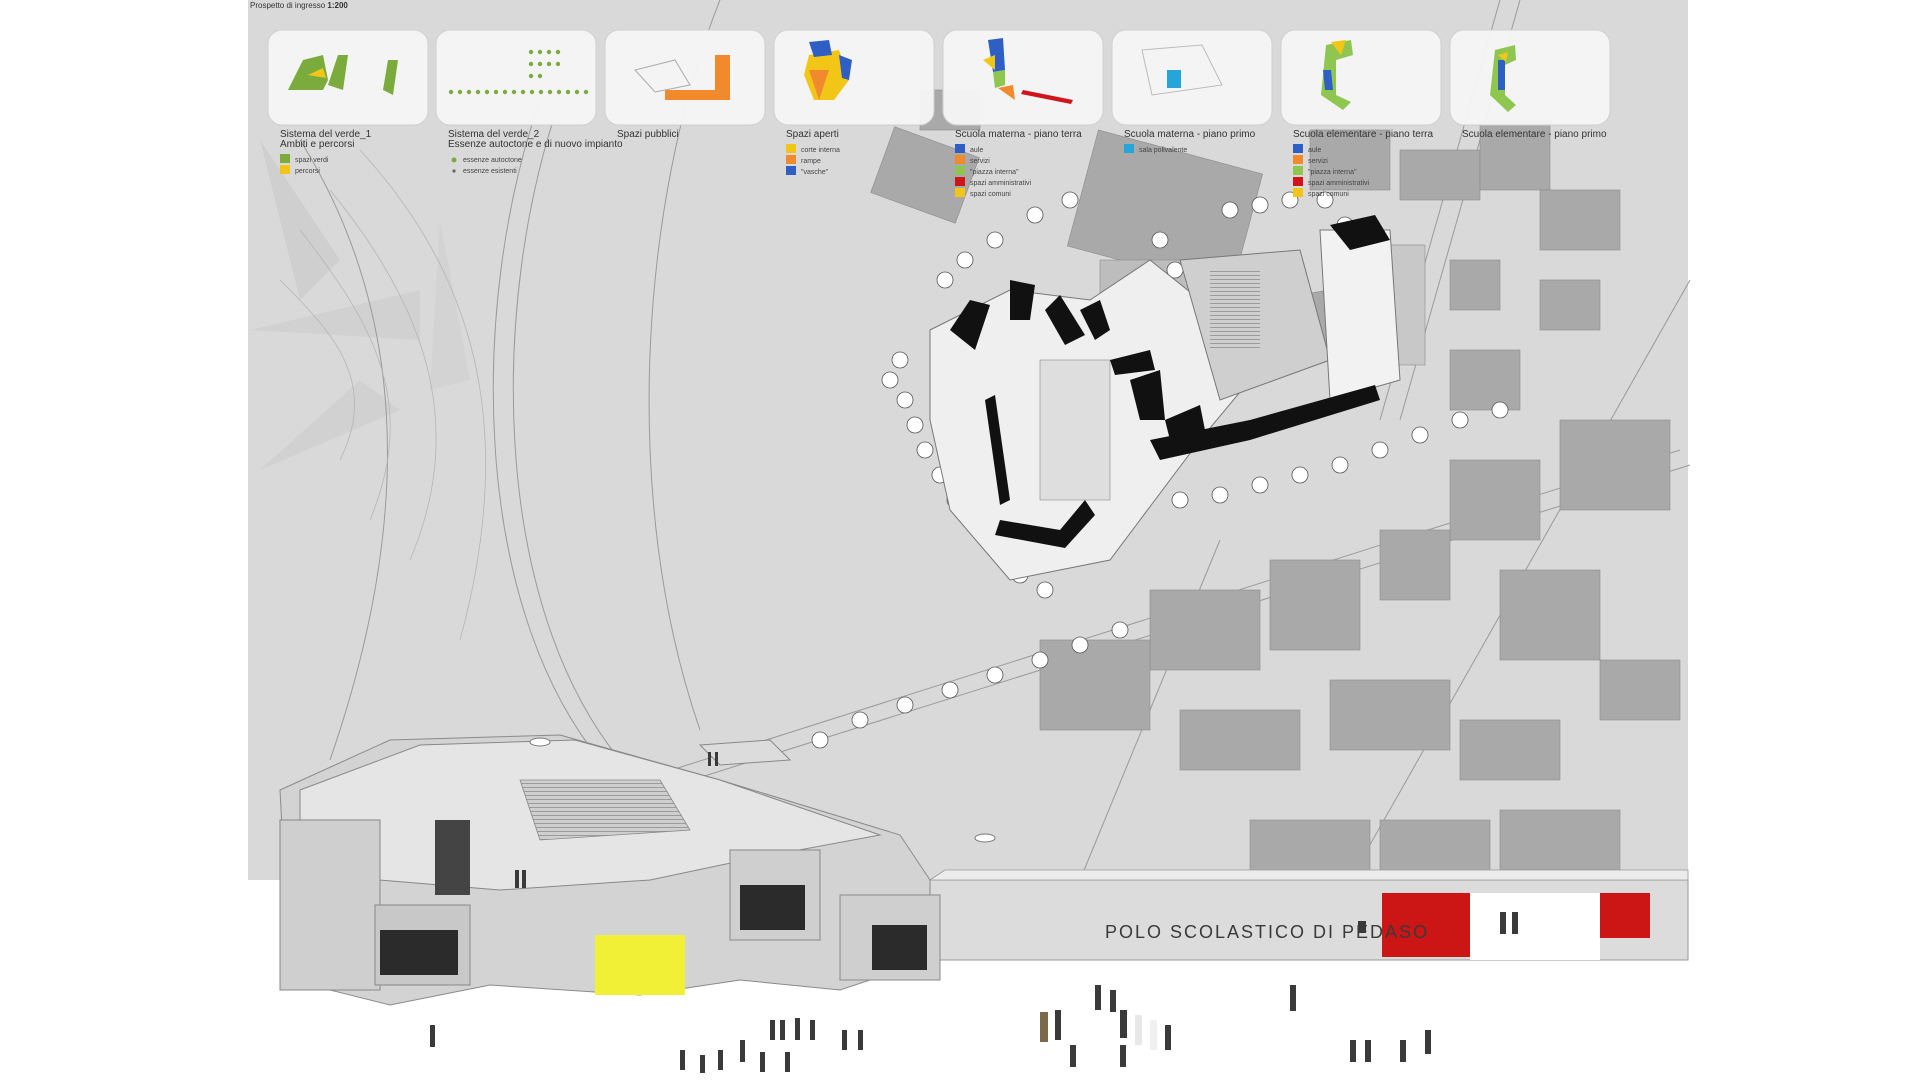  Describe the element at coordinates (299, 5) in the screenshot. I see `elevation-label: Prospetto di ingresso 1:200` at that location.